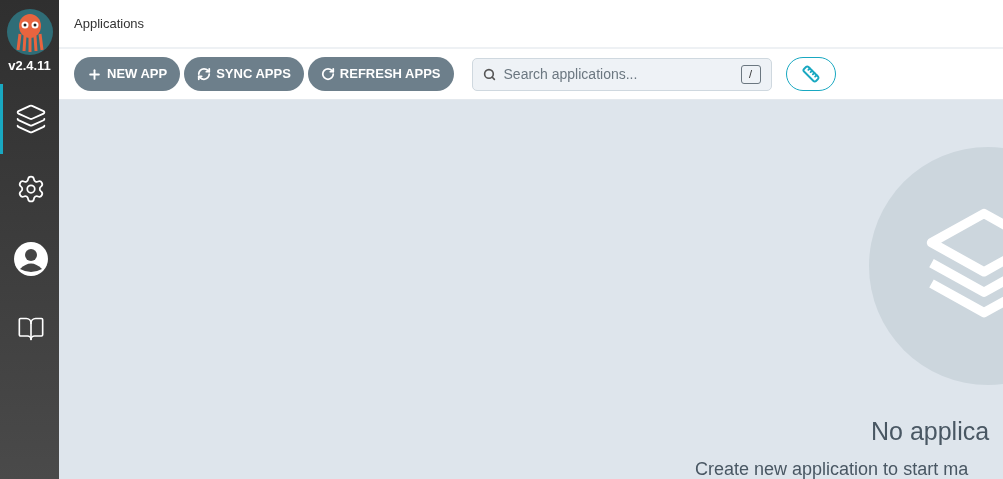  Describe the element at coordinates (29, 32) in the screenshot. I see `octopus-logo` at that location.